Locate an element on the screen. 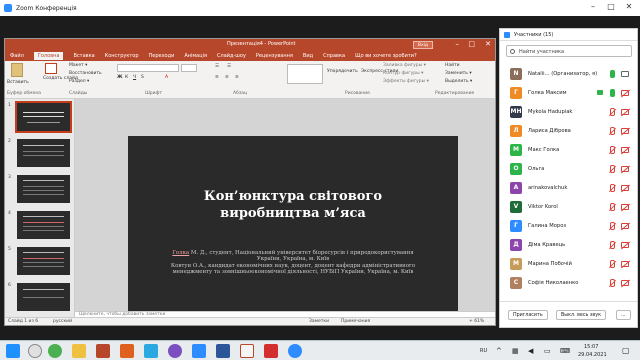 Image resolution: width=640 pixels, height=360 pixels. participant-row: М Марина Побочій is located at coordinates (568, 264).